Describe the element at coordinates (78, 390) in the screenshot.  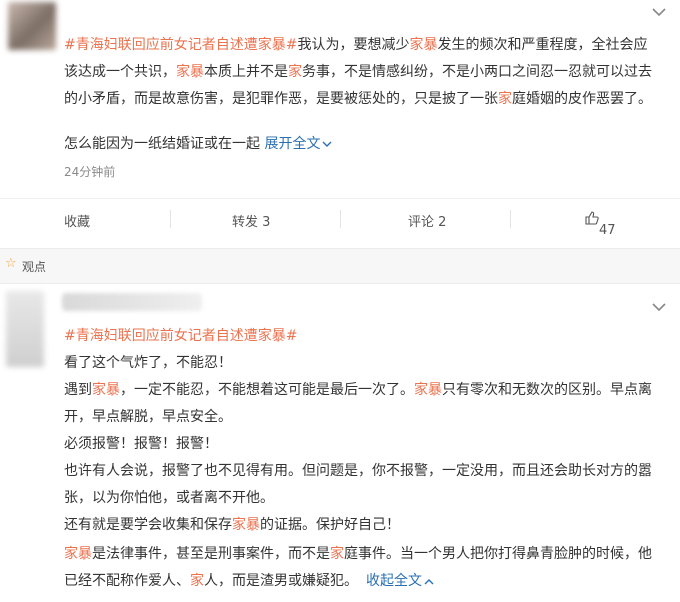
I see `text-segment: 遇到` at that location.